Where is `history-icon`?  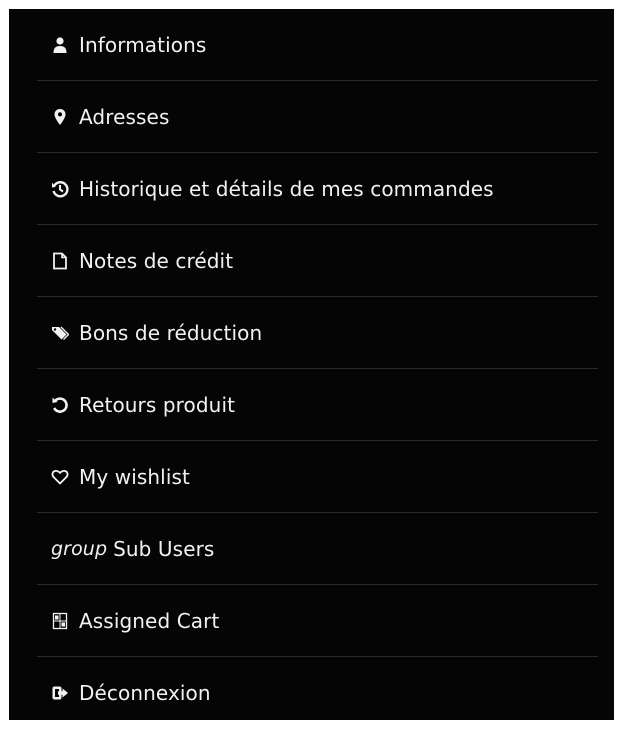 history-icon is located at coordinates (60, 189).